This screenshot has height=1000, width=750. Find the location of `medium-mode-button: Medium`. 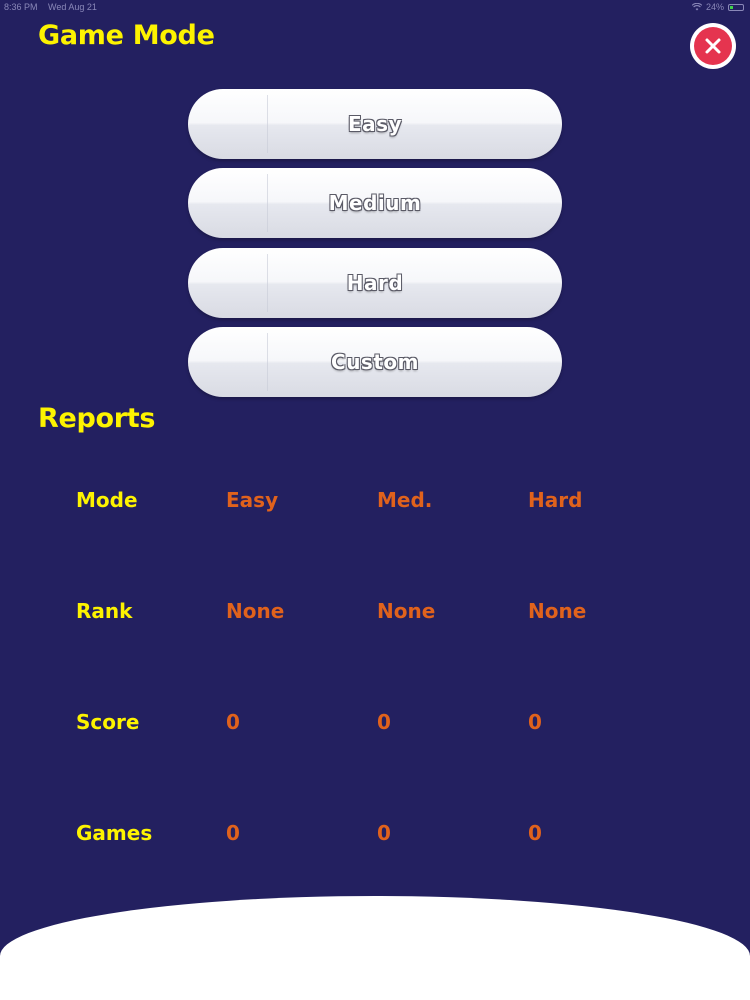

medium-mode-button: Medium is located at coordinates (375, 203).